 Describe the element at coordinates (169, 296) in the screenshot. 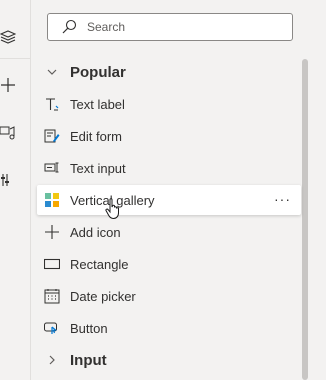

I see `list-item-date-picker: Date picker` at that location.